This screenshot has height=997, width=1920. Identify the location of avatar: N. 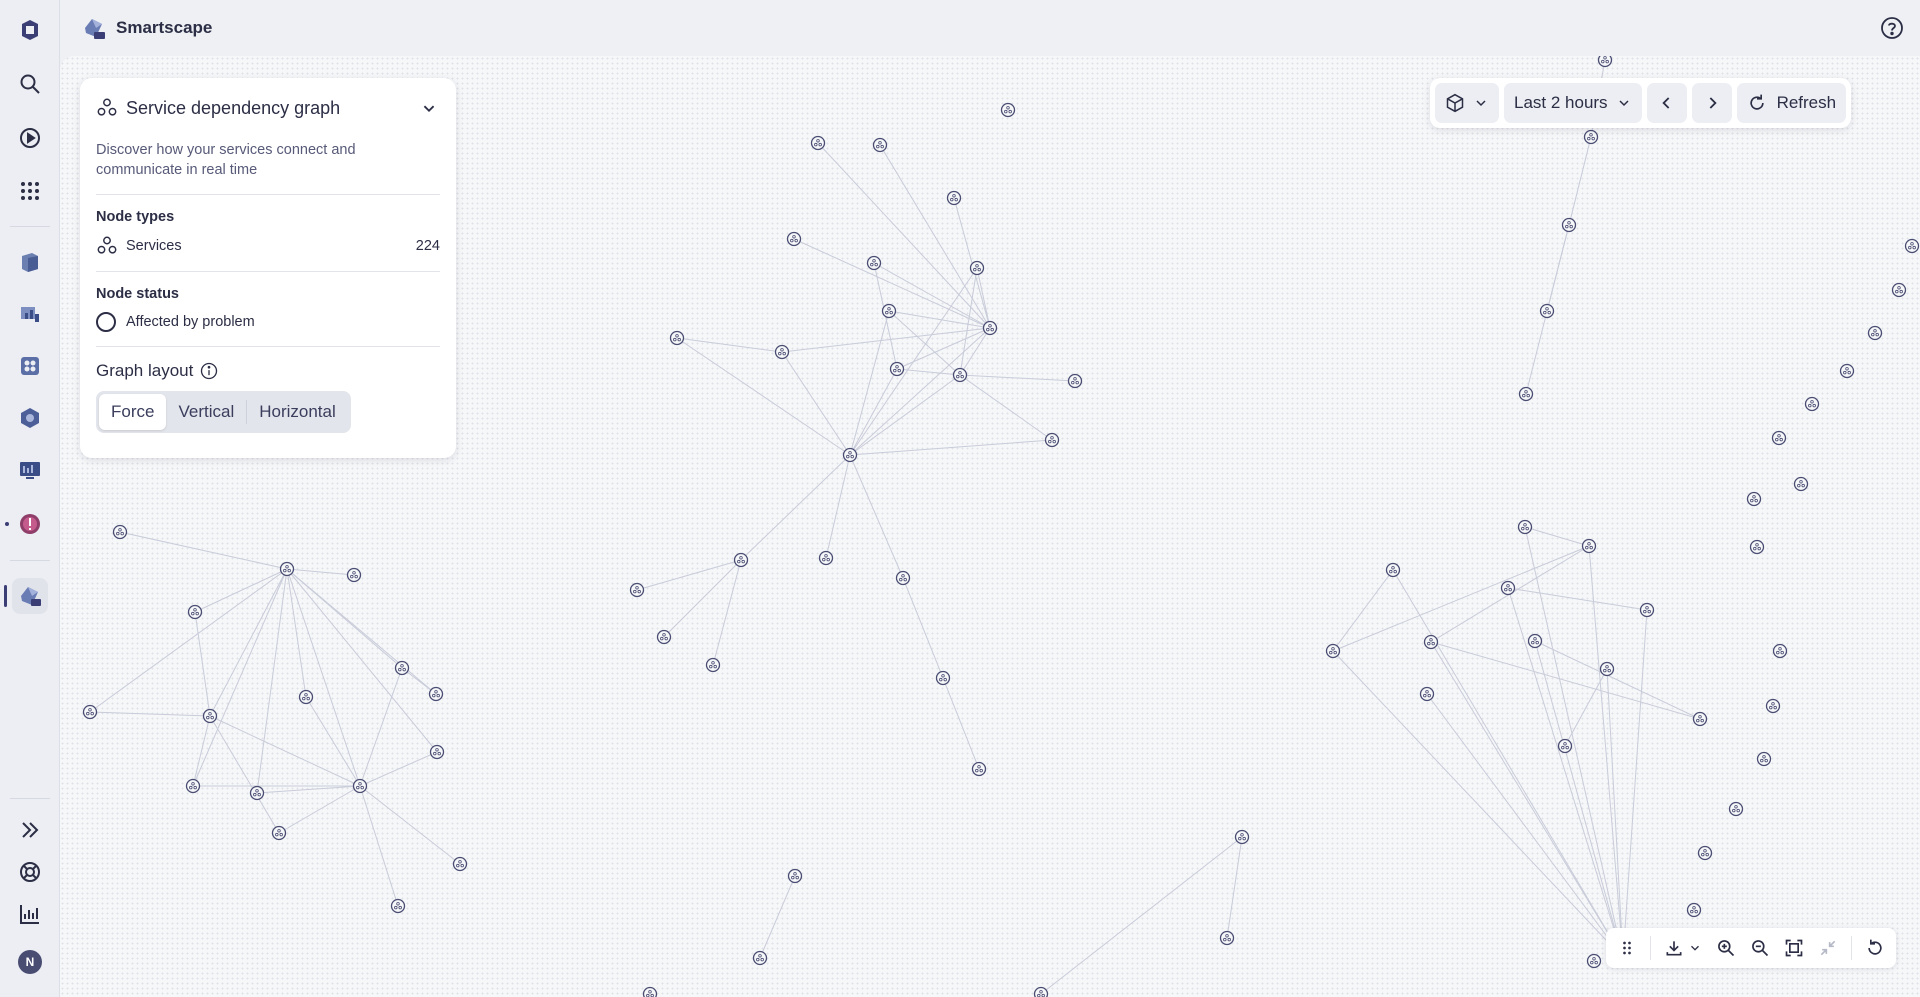
(30, 962).